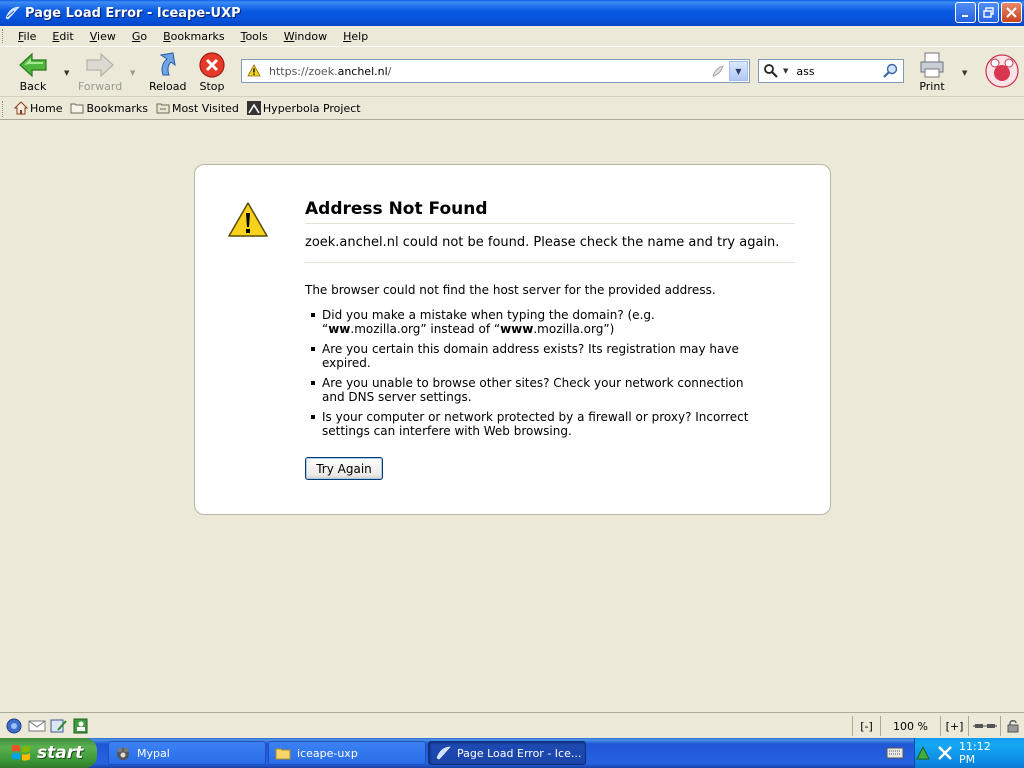 The height and width of the screenshot is (768, 1024). I want to click on feather-icon, so click(718, 71).